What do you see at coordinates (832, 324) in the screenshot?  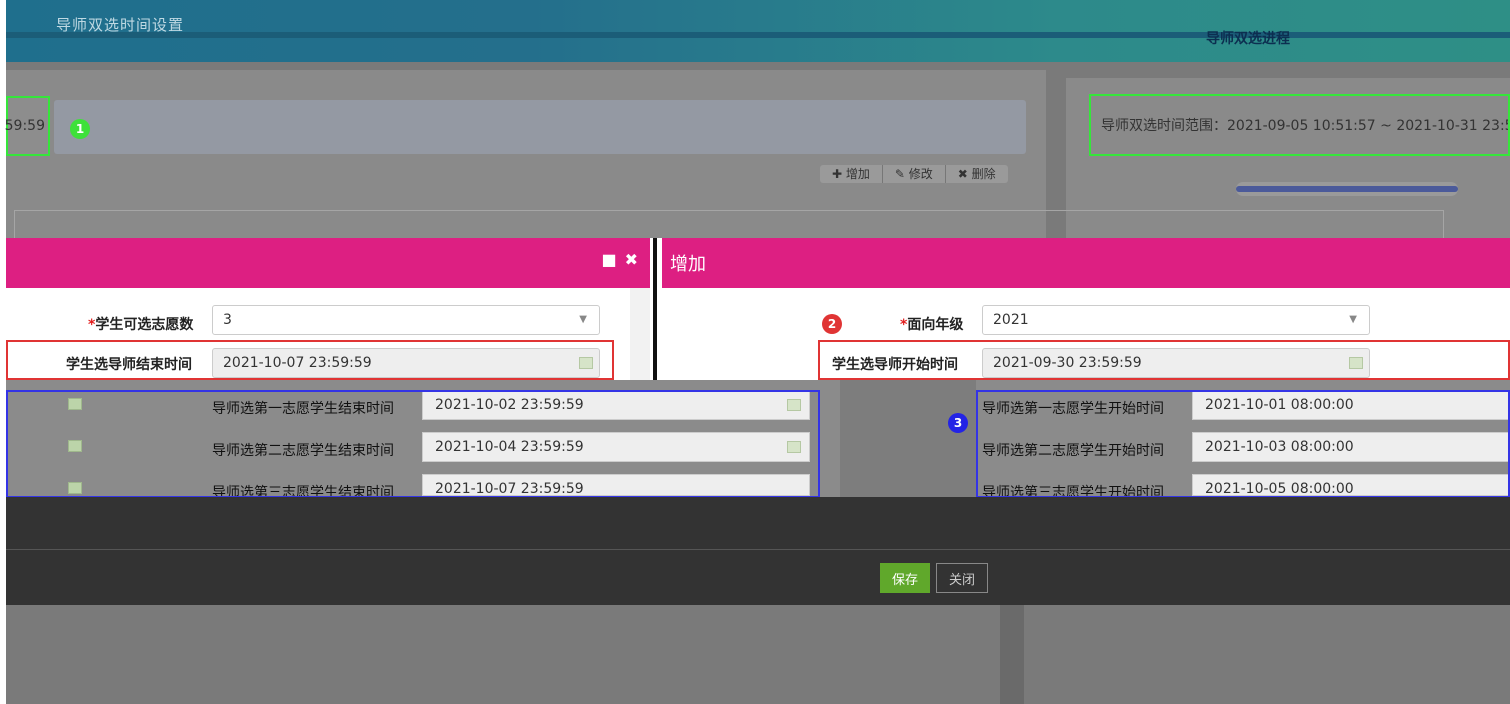 I see `step-badge-2: 2` at bounding box center [832, 324].